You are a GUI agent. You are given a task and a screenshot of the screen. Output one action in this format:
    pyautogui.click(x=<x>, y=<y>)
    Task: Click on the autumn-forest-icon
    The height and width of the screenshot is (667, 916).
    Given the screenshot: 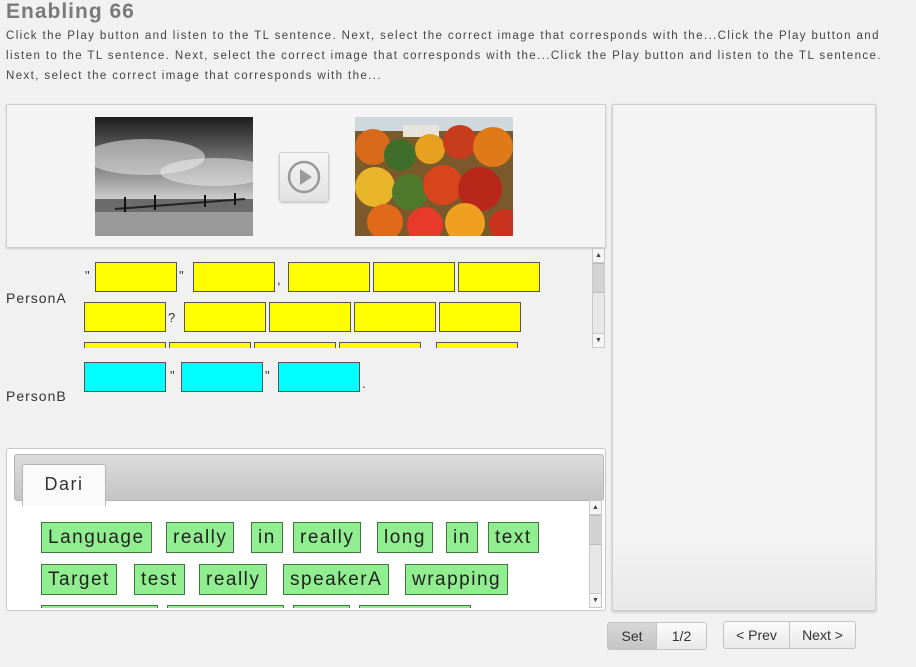 What is the action you would take?
    pyautogui.click(x=434, y=176)
    